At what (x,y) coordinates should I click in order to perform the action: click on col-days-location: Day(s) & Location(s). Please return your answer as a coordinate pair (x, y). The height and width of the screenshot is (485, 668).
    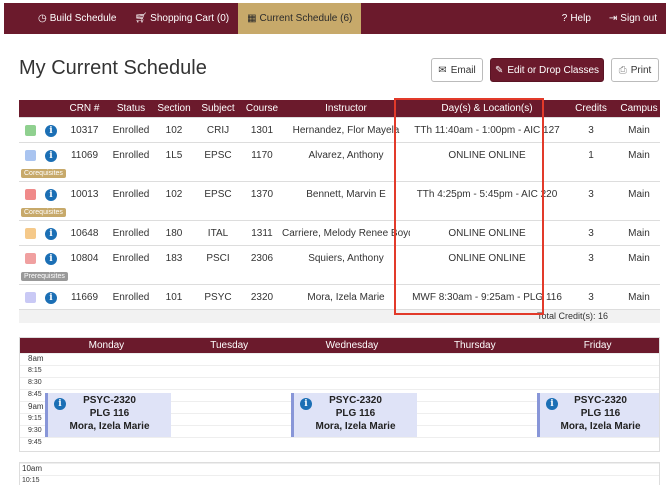
    Looking at the image, I should click on (487, 108).